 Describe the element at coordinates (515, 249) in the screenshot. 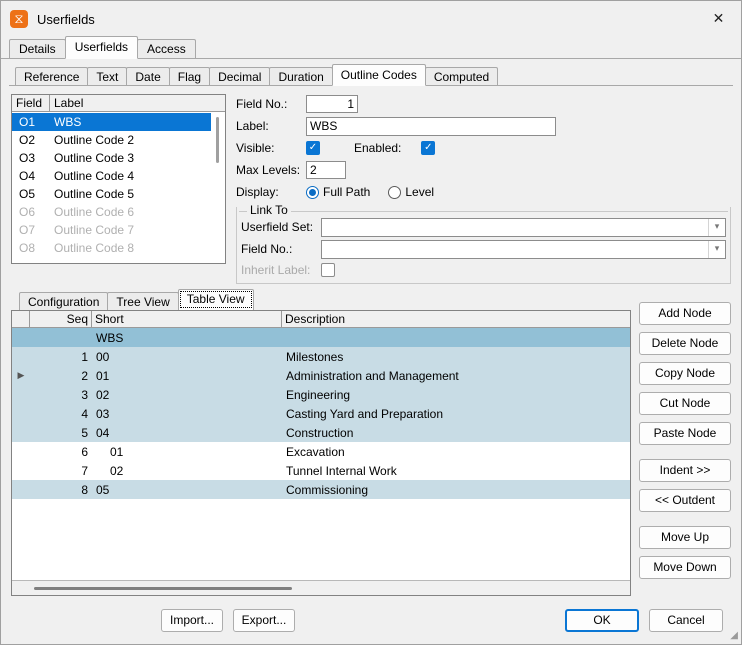

I see `link-field-no-value` at that location.